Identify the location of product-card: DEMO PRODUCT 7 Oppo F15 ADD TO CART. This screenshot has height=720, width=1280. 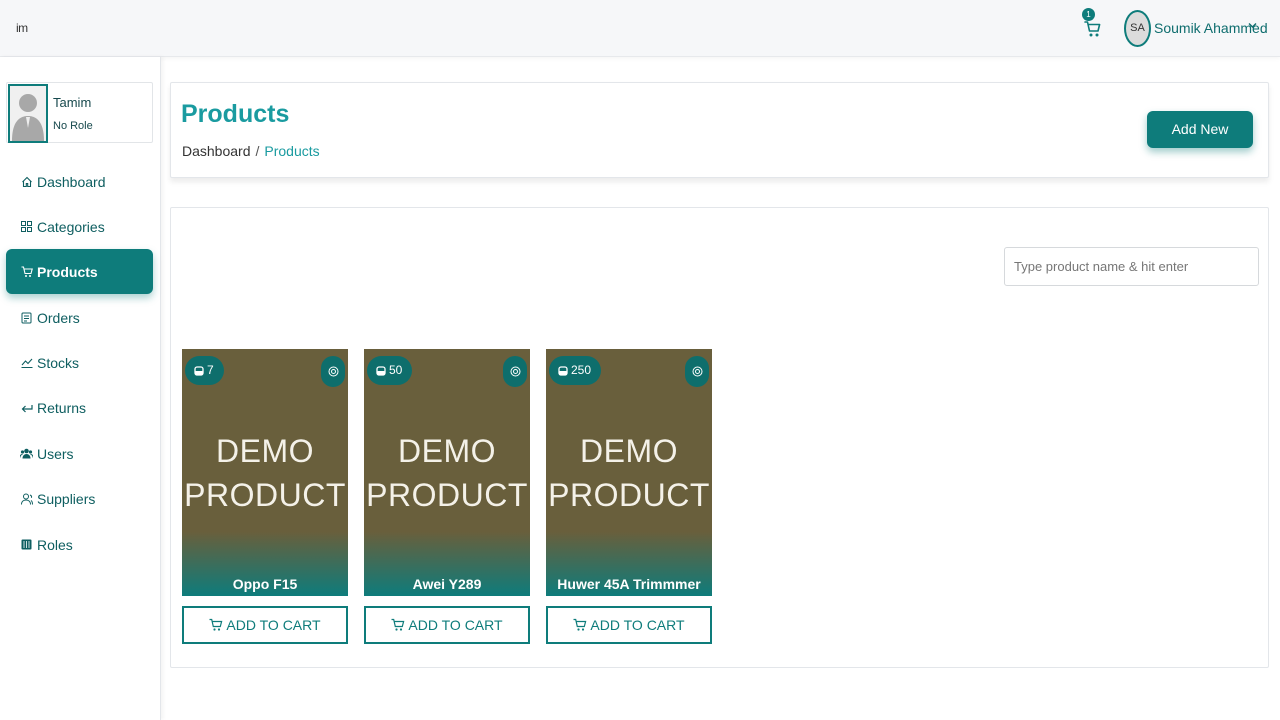
(265, 496).